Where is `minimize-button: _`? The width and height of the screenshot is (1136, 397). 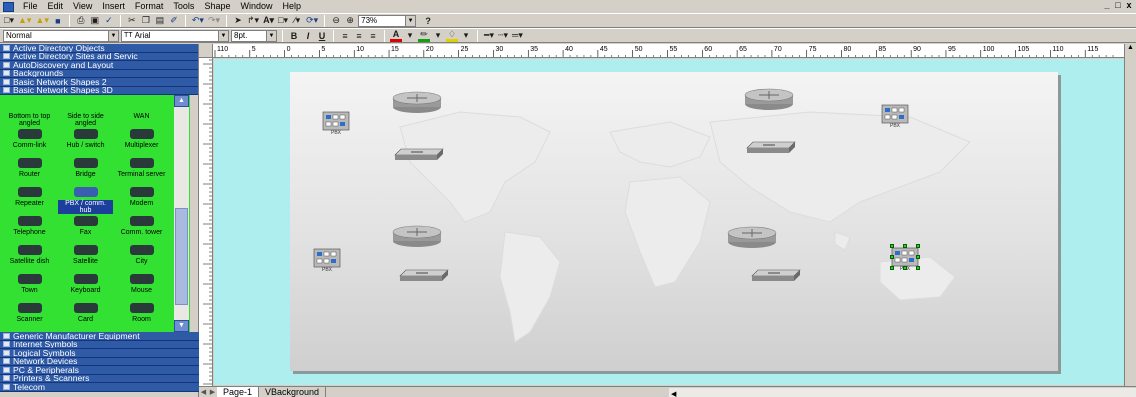
minimize-button: _ is located at coordinates (1107, 5).